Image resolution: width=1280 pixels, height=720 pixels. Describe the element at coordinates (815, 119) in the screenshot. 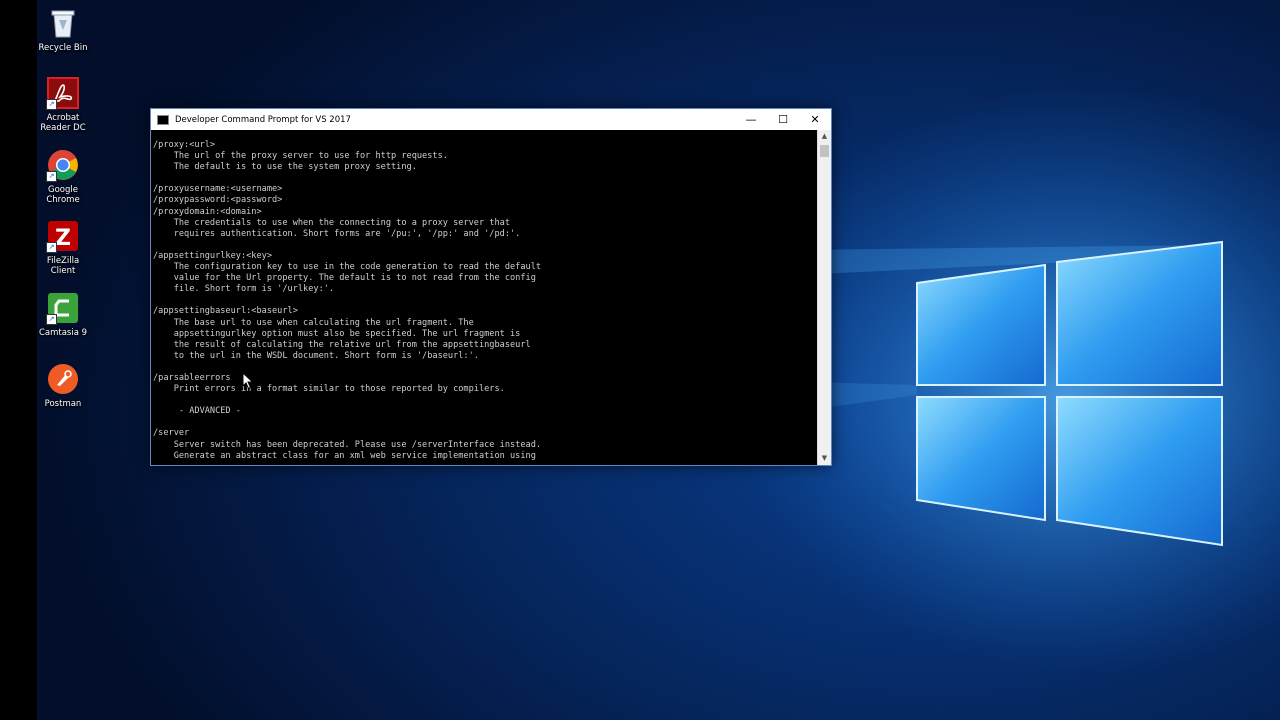

I see `close-button: ✕` at that location.